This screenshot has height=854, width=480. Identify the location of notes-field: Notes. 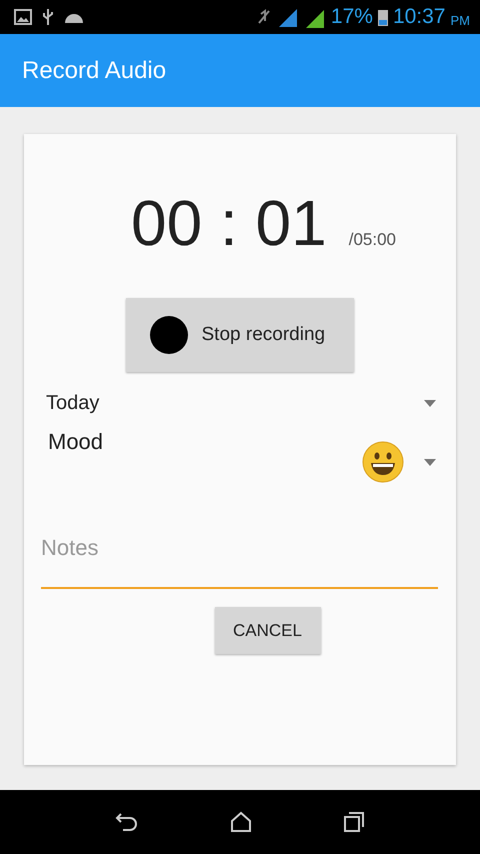
(239, 557).